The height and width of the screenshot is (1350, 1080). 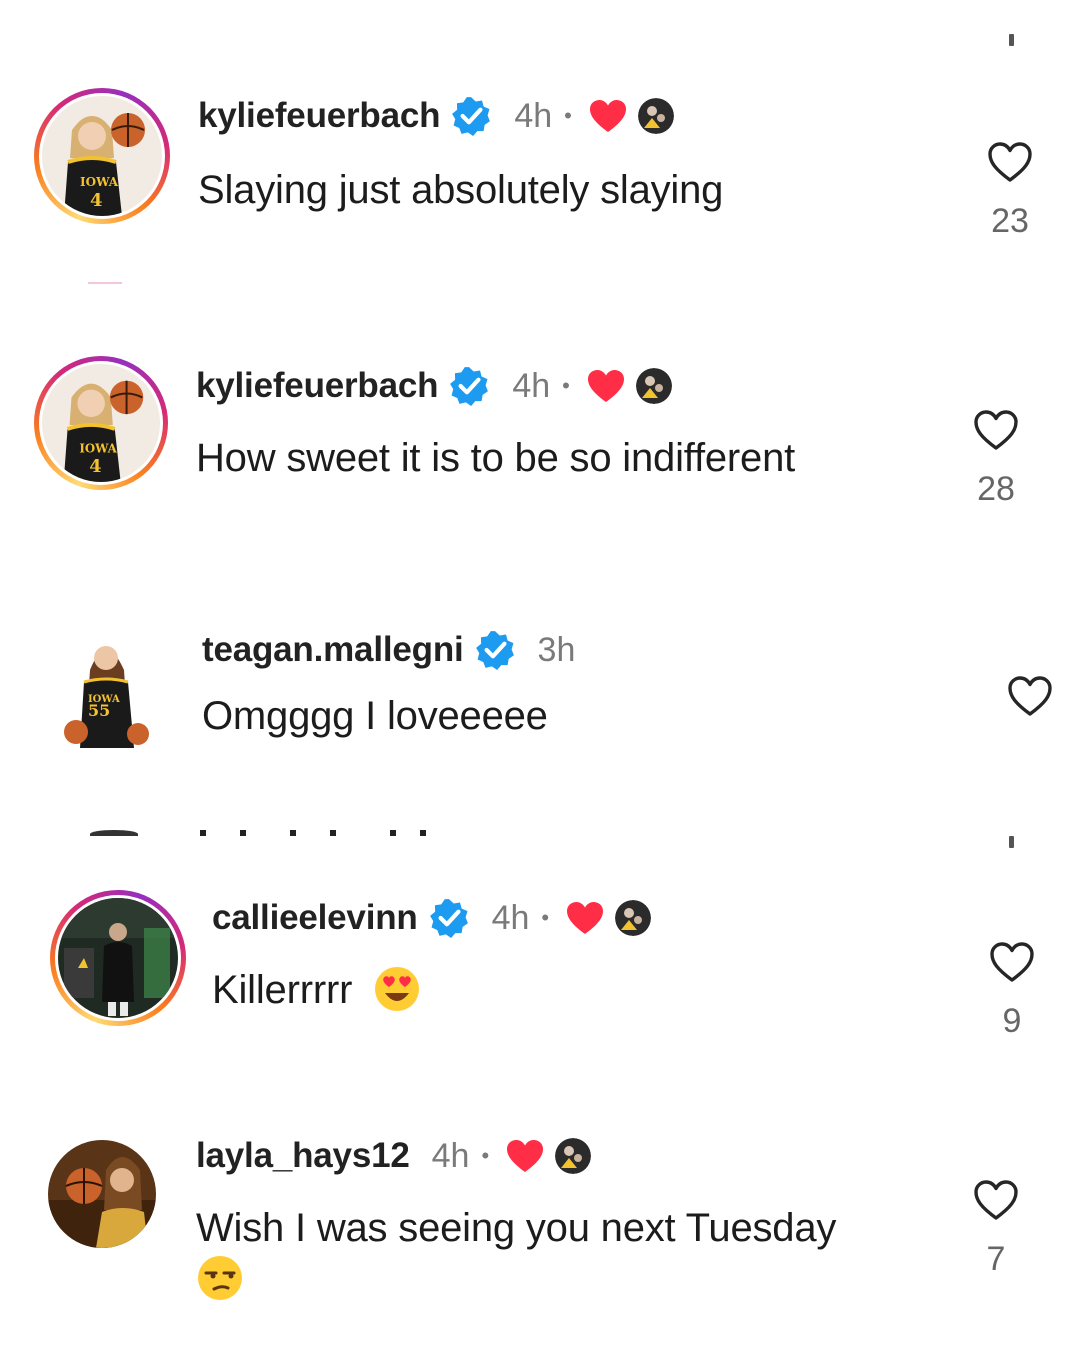 What do you see at coordinates (461, 190) in the screenshot?
I see `comment-text: Slaying just absolutely slaying` at bounding box center [461, 190].